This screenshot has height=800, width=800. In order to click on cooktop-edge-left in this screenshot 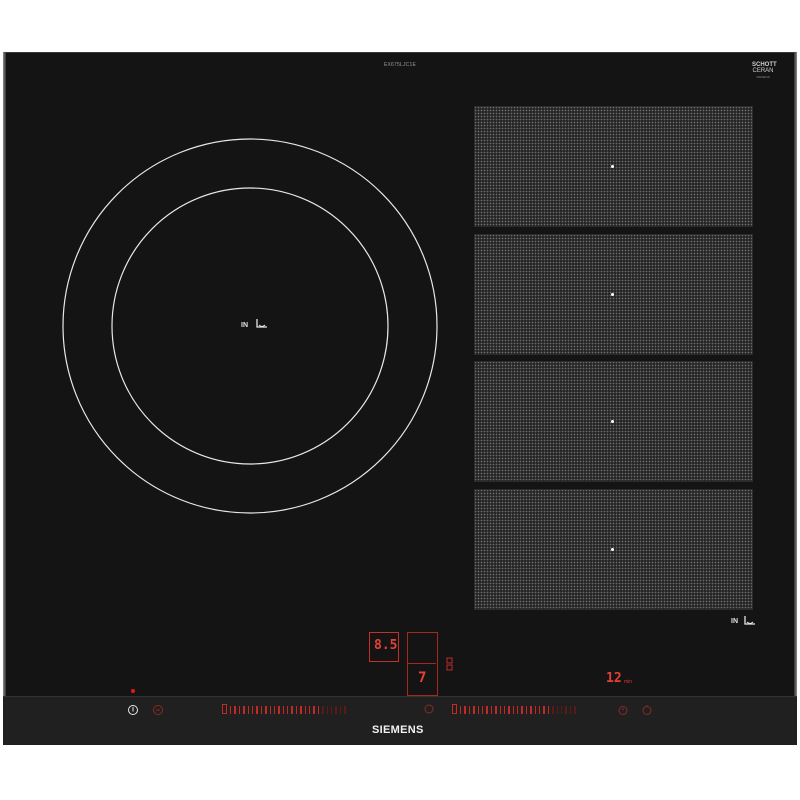, I will do `click(4, 398)`.